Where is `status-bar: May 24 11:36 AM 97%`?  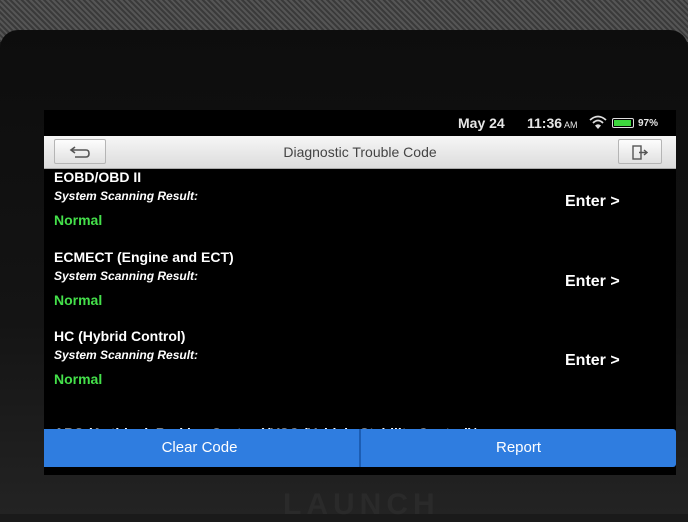 status-bar: May 24 11:36 AM 97% is located at coordinates (360, 123).